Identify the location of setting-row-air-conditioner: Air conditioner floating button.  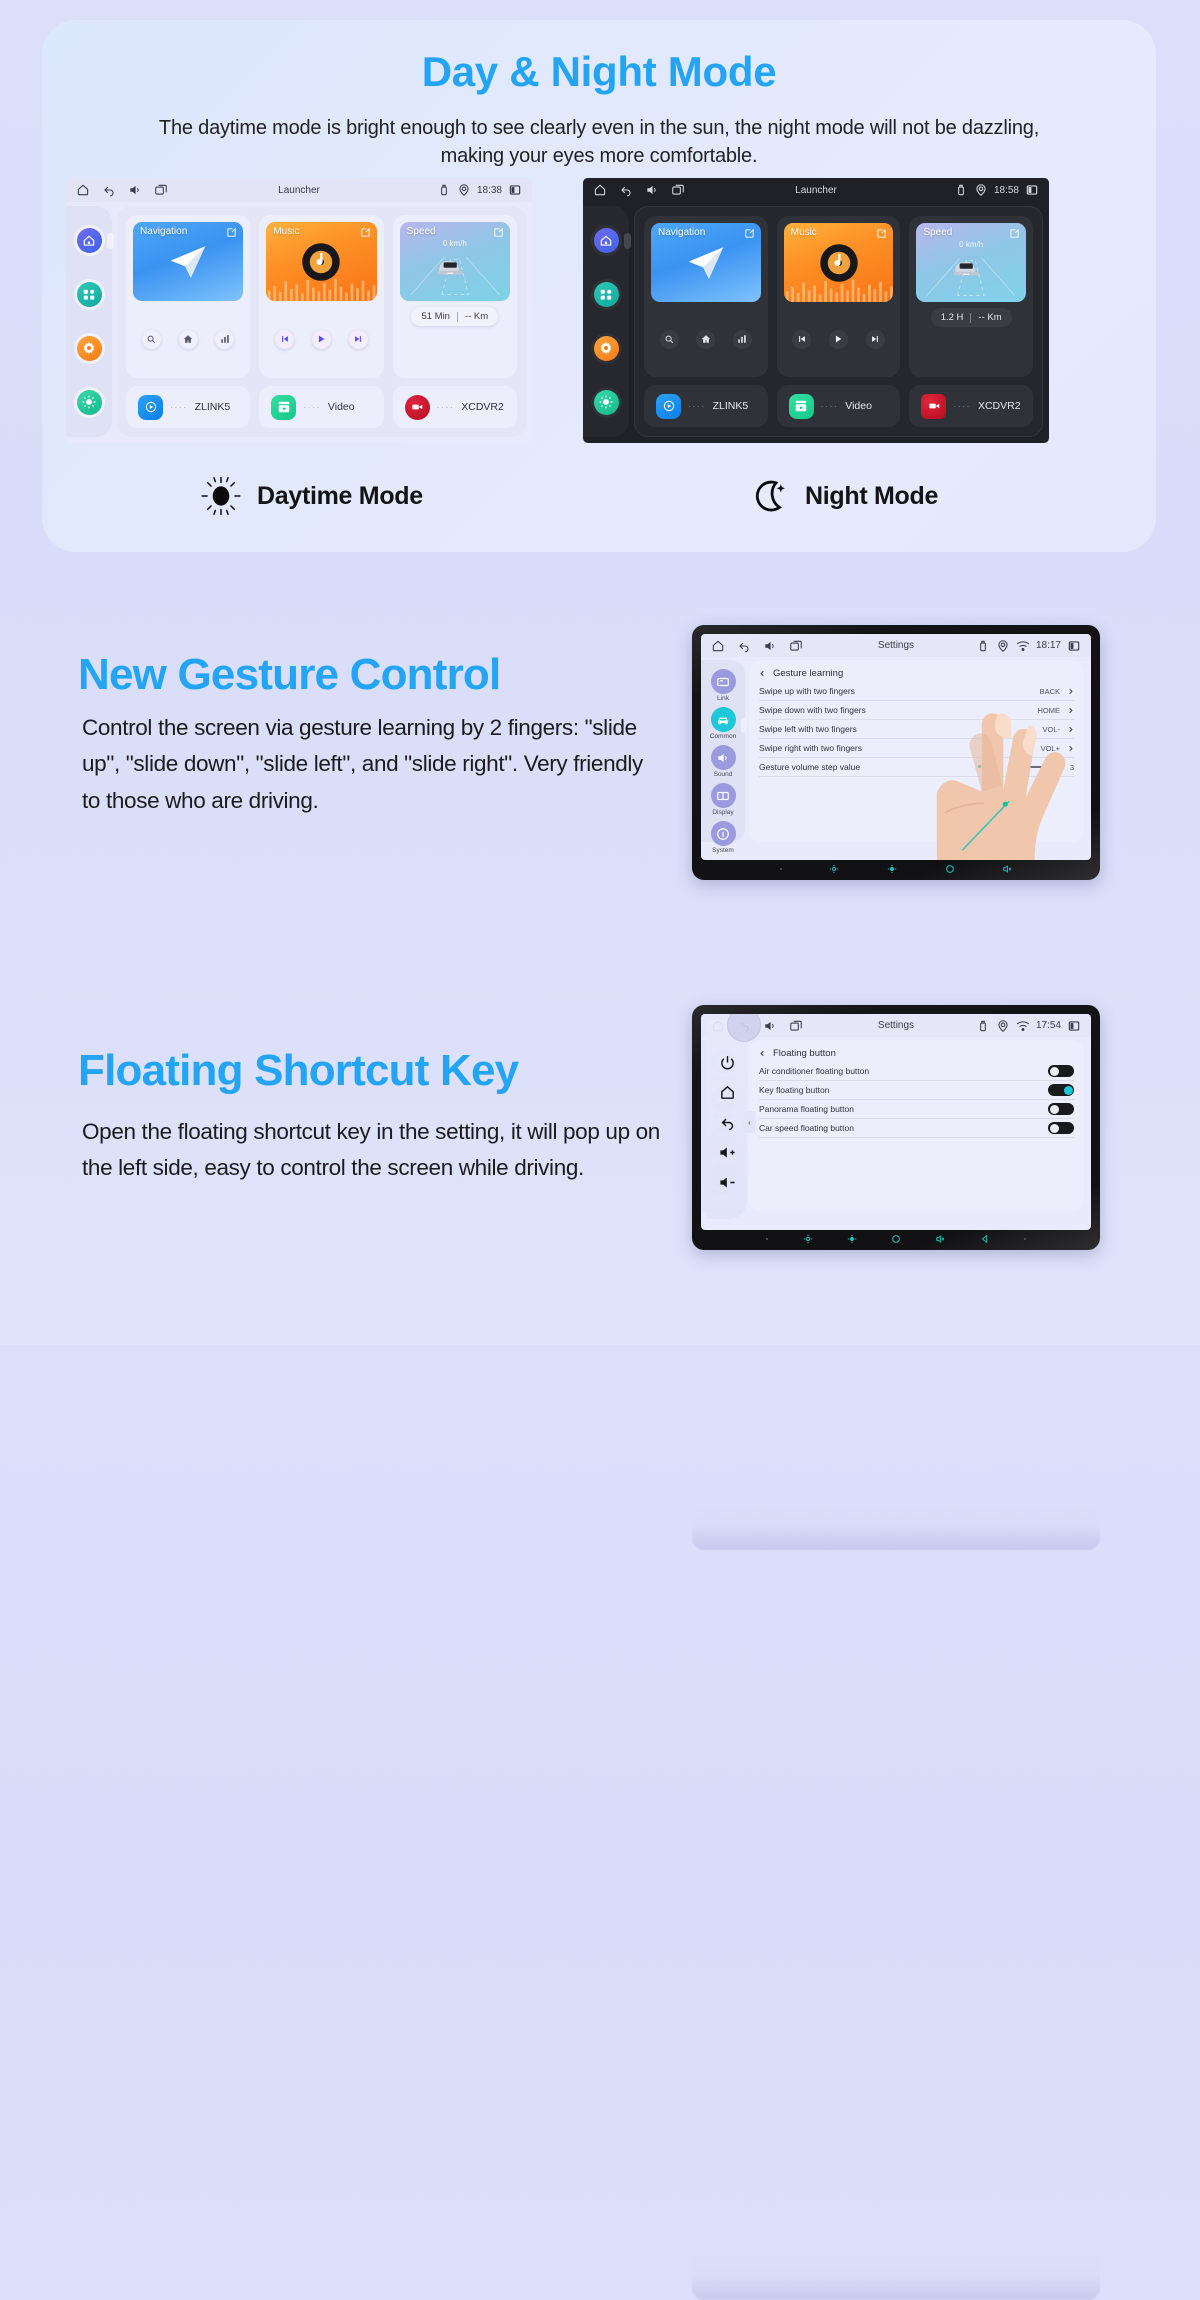
(916, 1071).